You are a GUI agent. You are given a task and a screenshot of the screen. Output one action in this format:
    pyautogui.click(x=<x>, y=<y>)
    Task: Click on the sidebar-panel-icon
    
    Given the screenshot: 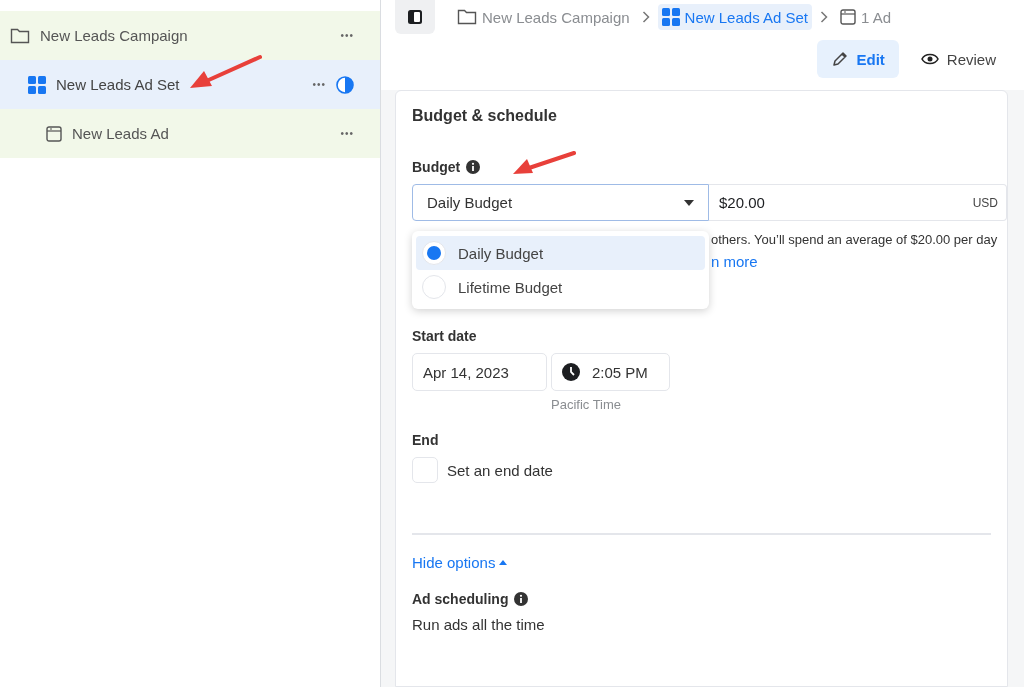 What is the action you would take?
    pyautogui.click(x=415, y=17)
    